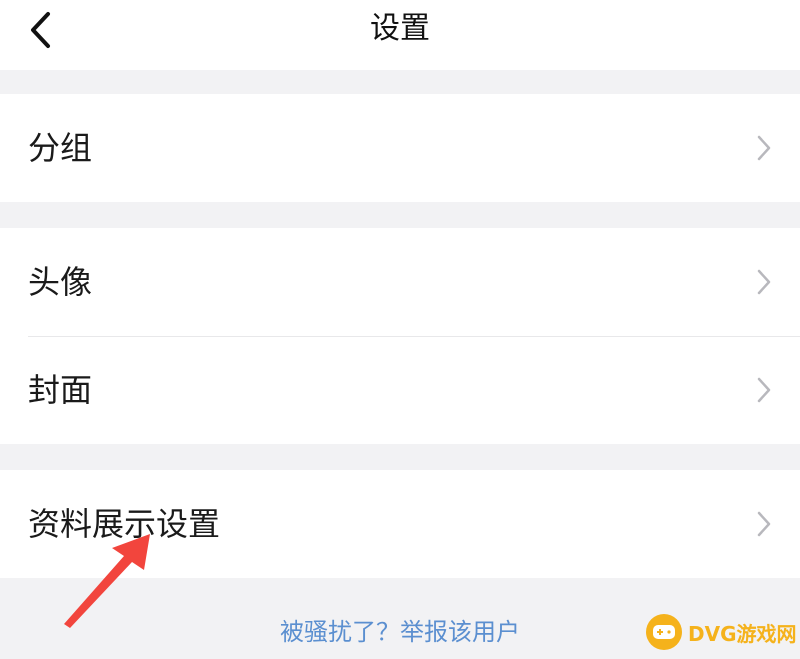  I want to click on header-bar: 设置, so click(400, 35).